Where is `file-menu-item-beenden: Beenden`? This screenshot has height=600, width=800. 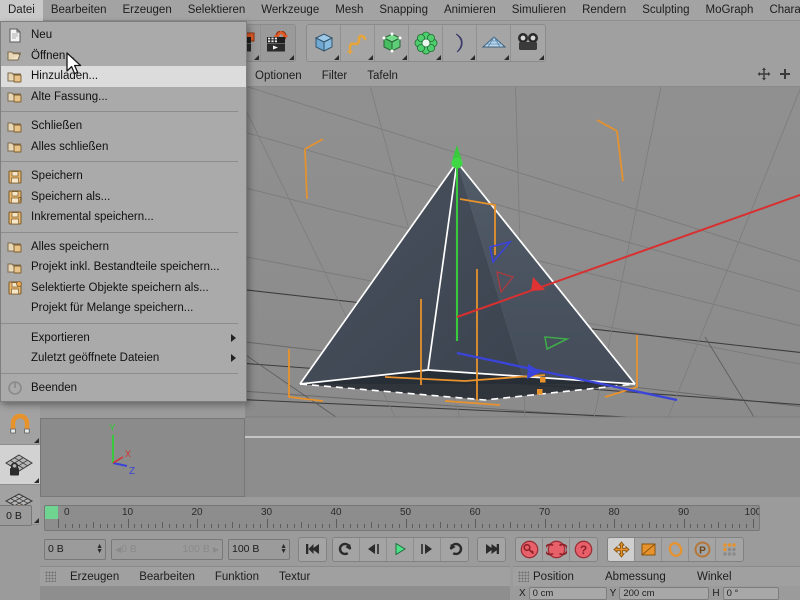 file-menu-item-beenden: Beenden is located at coordinates (123, 388).